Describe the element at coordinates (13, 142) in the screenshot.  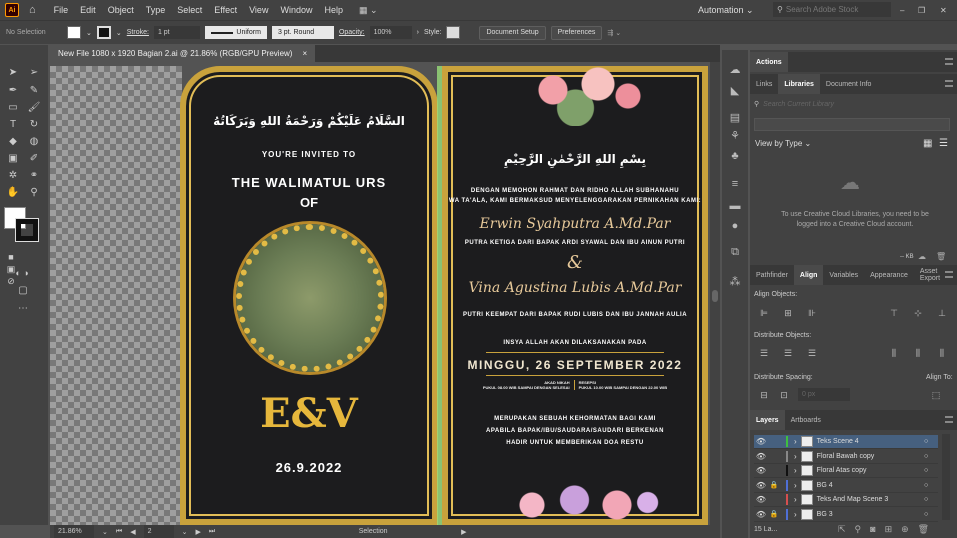
I see `eraser-icon: ◆` at that location.